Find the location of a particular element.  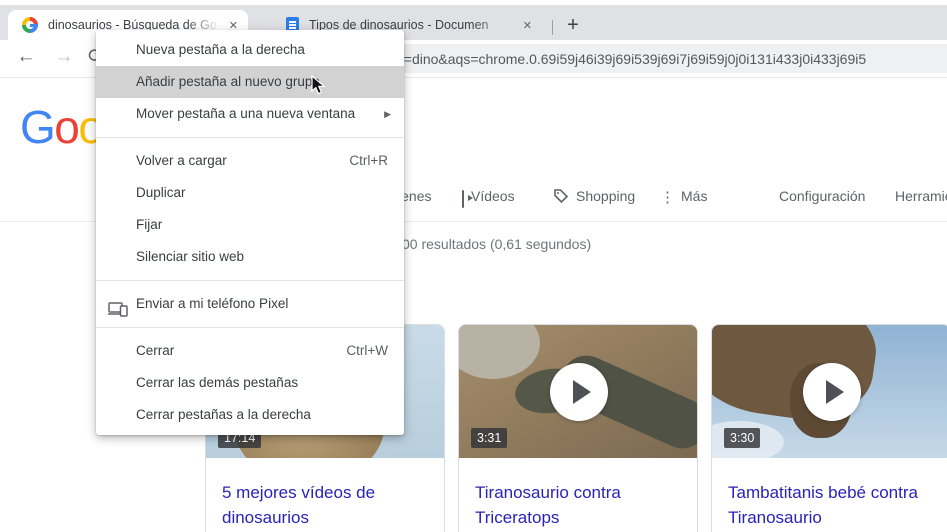

menu-item-mute-site: Silenciar sitio web is located at coordinates (250, 257).